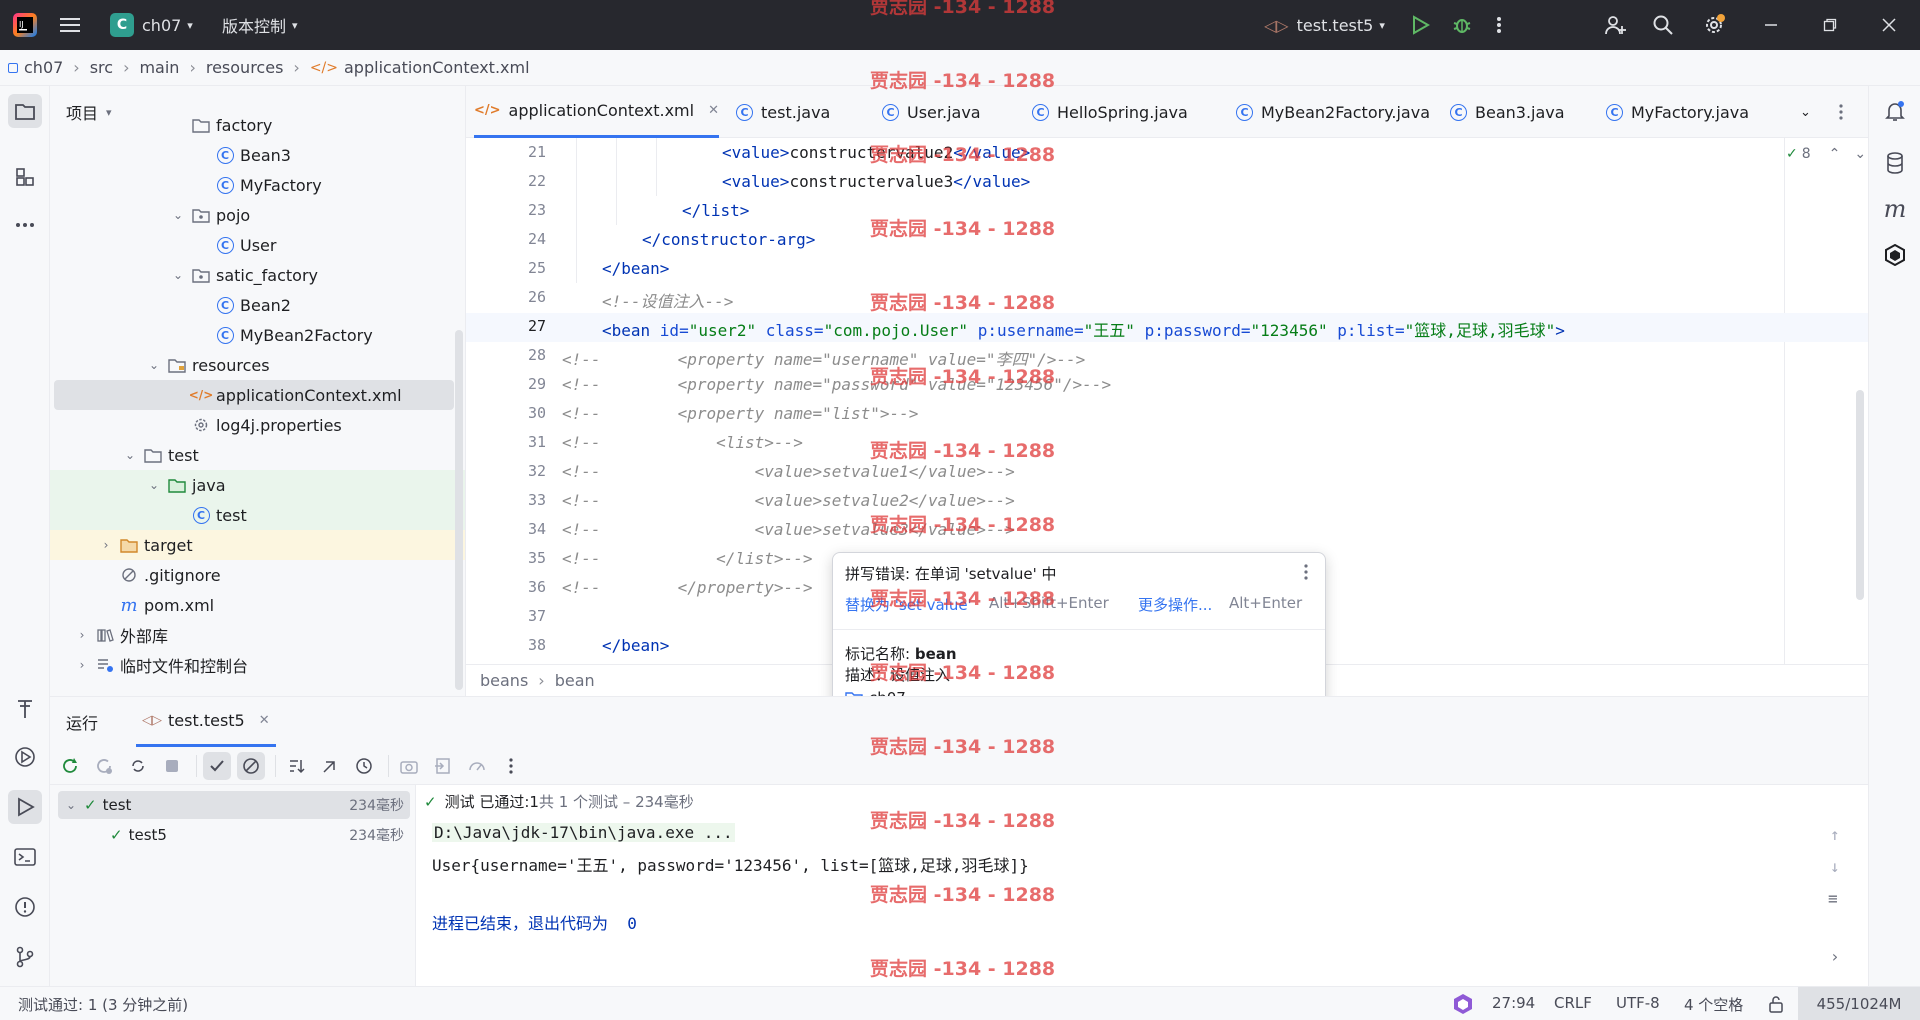 The height and width of the screenshot is (1020, 1920). What do you see at coordinates (1859, 1003) in the screenshot?
I see `memory-indicator: 455/1024M` at bounding box center [1859, 1003].